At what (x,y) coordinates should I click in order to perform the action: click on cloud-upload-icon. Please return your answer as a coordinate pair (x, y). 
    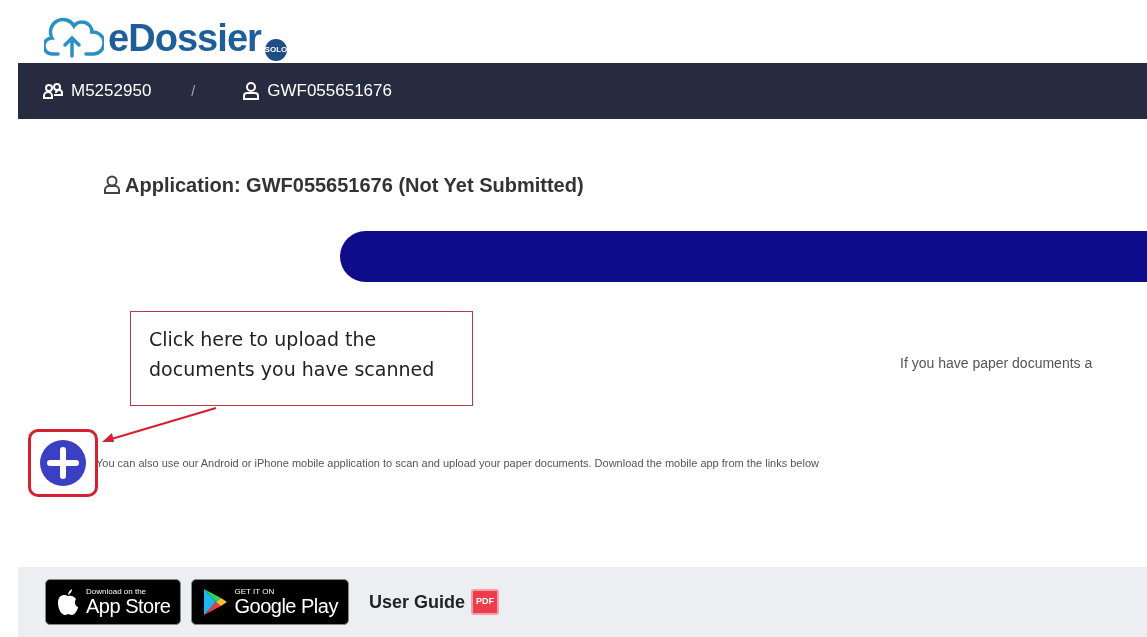
    Looking at the image, I should click on (74, 37).